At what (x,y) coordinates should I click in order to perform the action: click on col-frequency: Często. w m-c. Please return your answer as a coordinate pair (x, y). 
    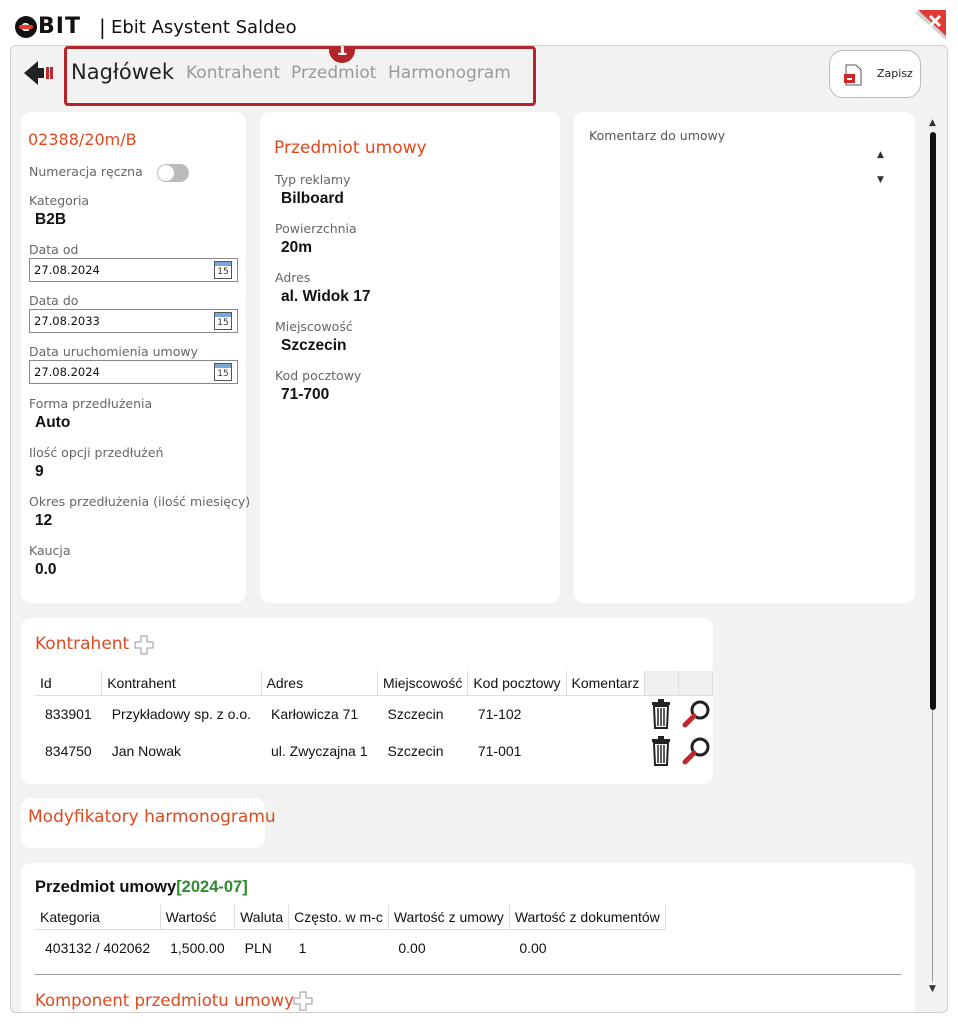
    Looking at the image, I should click on (338, 917).